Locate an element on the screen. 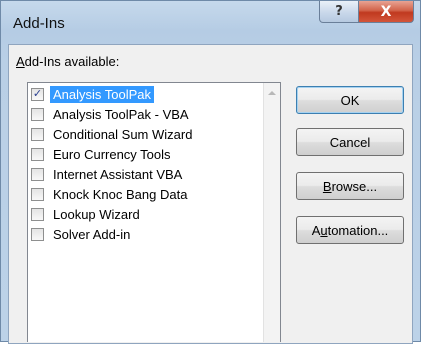 Image resolution: width=424 pixels, height=344 pixels. list-item: Solver Add-in is located at coordinates (82, 234).